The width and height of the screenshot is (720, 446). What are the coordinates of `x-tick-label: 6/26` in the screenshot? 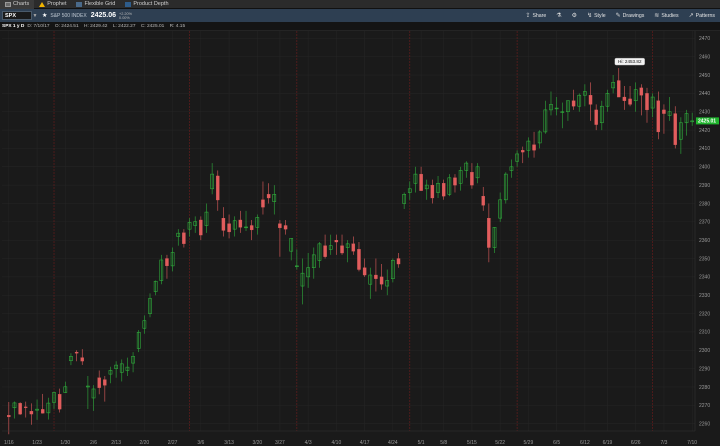 It's located at (636, 443).